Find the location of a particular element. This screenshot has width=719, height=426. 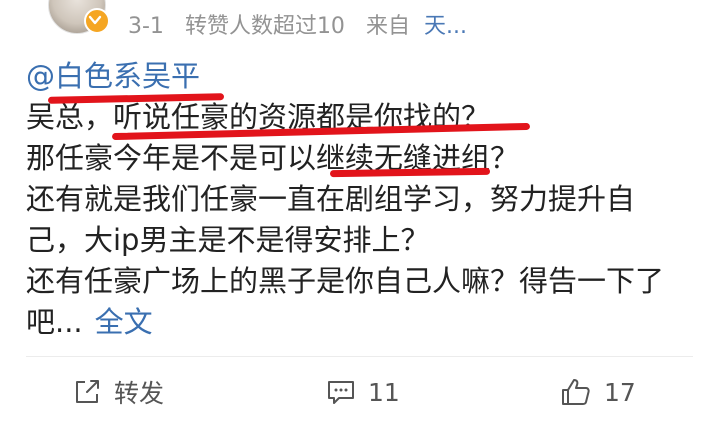

mention-link: @白色系吴平 is located at coordinates (113, 76).